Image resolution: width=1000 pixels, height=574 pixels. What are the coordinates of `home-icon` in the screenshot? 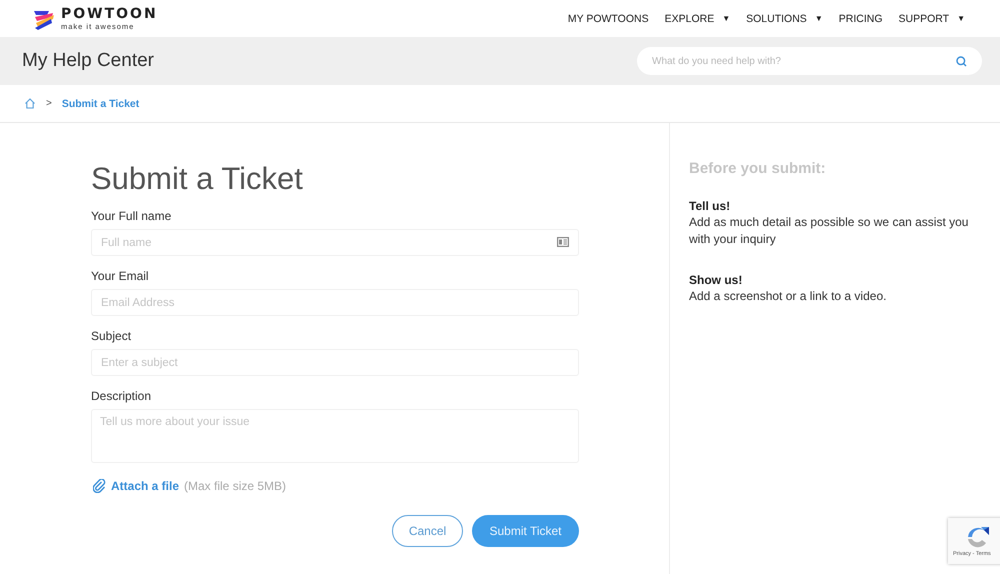 It's located at (30, 103).